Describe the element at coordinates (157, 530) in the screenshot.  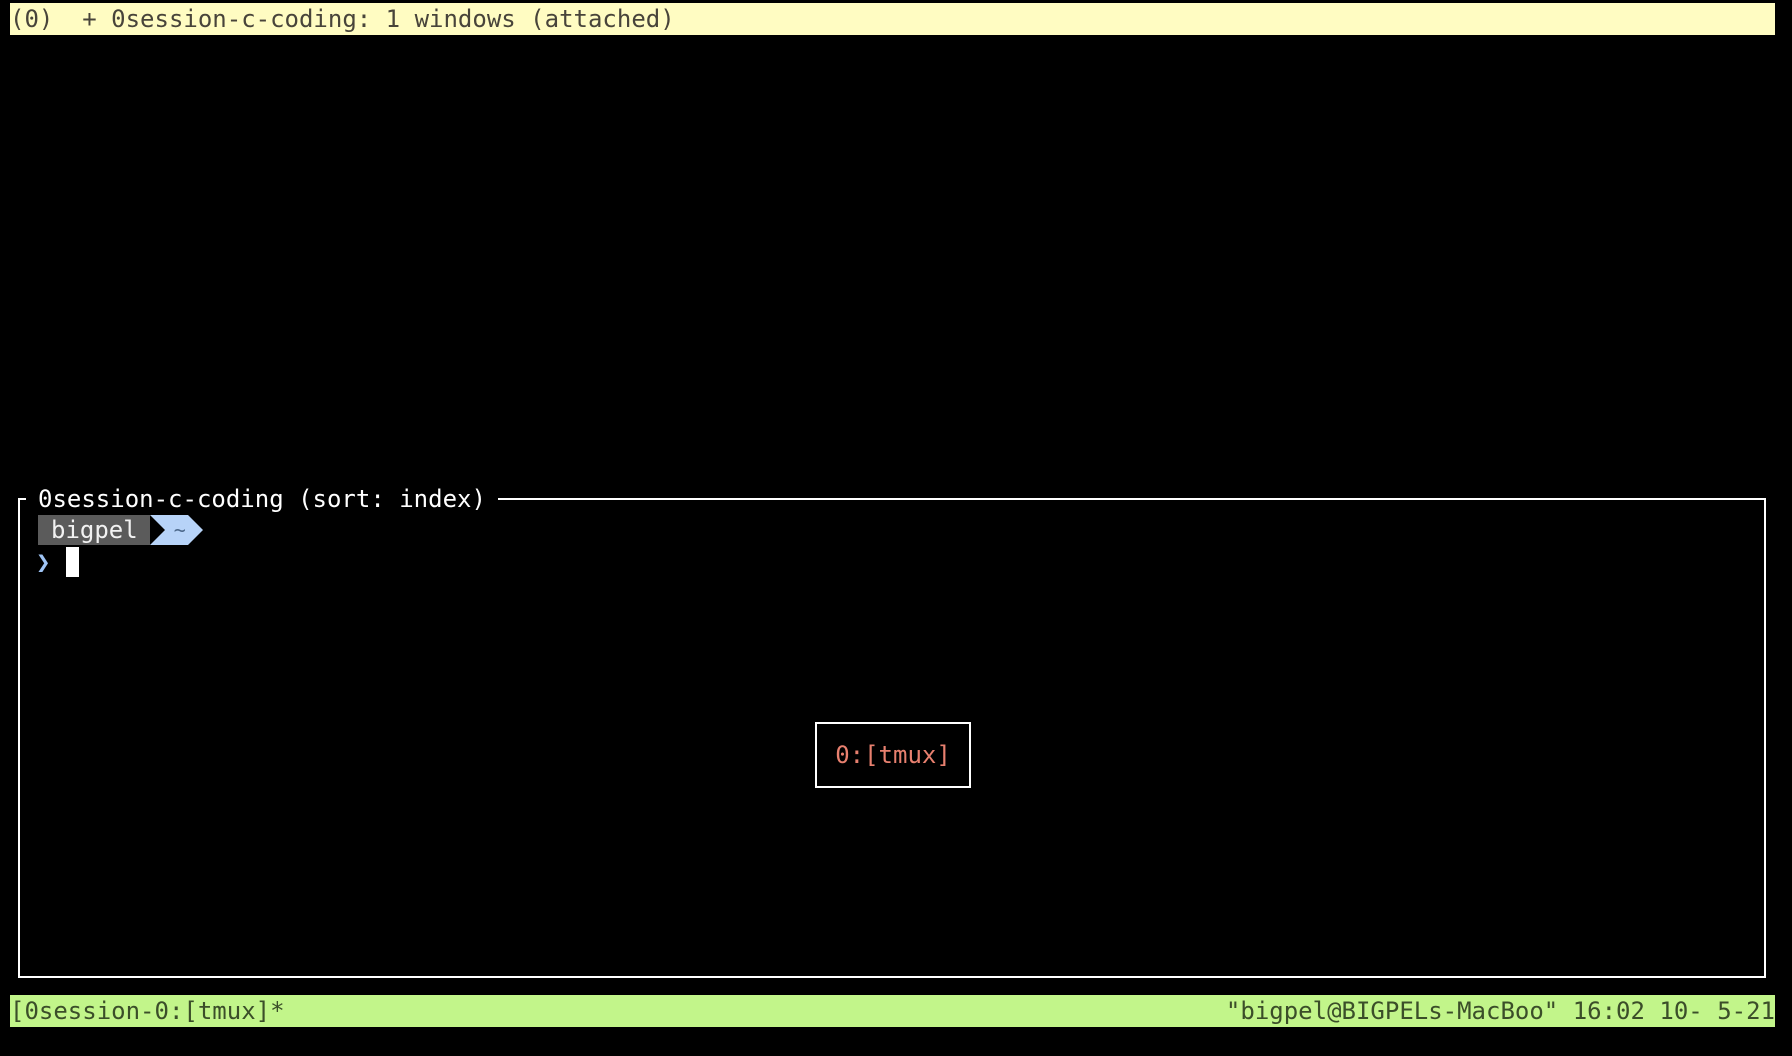
I see `powerline-separator-icon` at that location.